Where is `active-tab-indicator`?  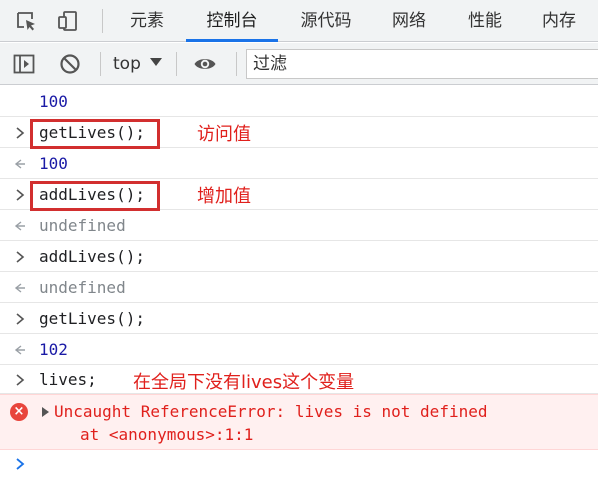
active-tab-indicator is located at coordinates (232, 40).